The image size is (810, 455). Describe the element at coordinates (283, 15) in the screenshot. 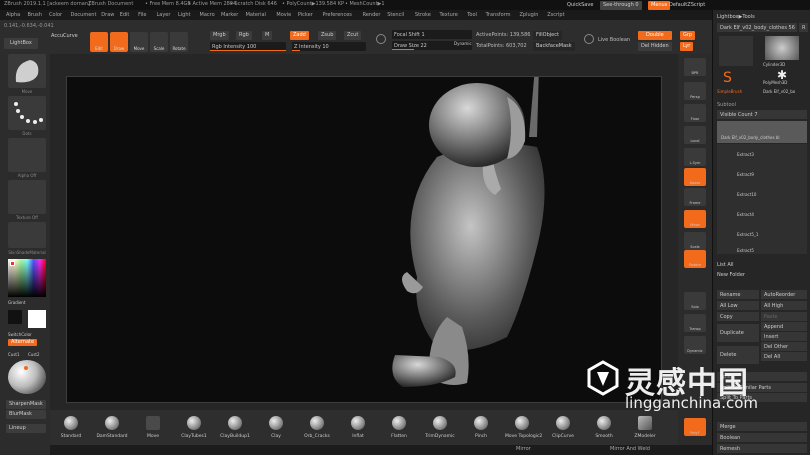

I see `menu-item-movie: Movie` at that location.